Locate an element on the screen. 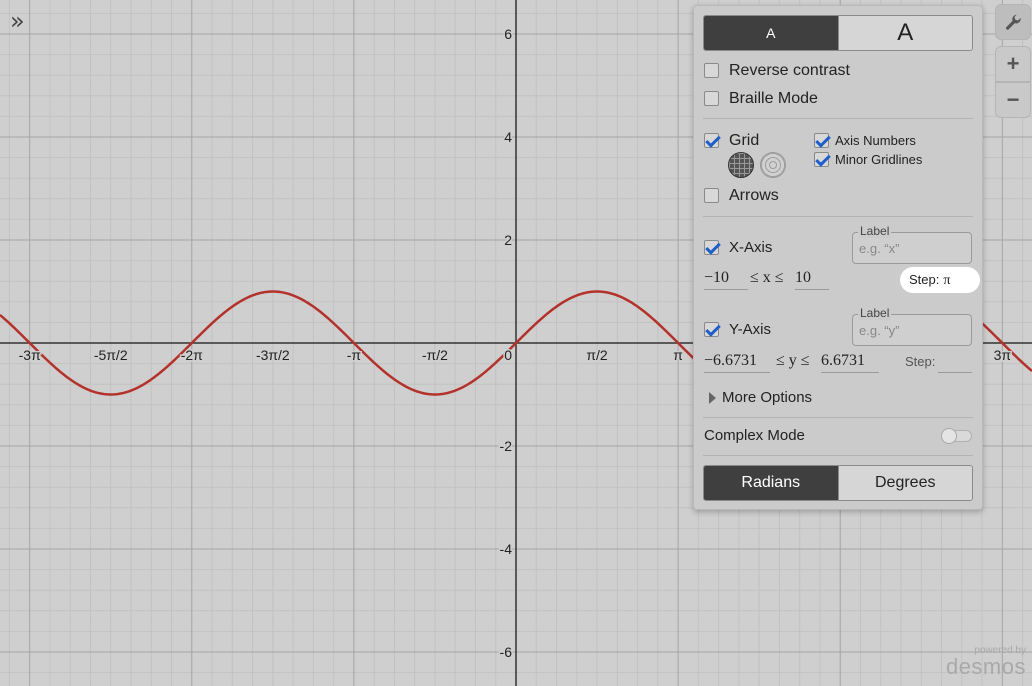 The image size is (1032, 686). complex-mode-label: Complex Mode is located at coordinates (754, 435).